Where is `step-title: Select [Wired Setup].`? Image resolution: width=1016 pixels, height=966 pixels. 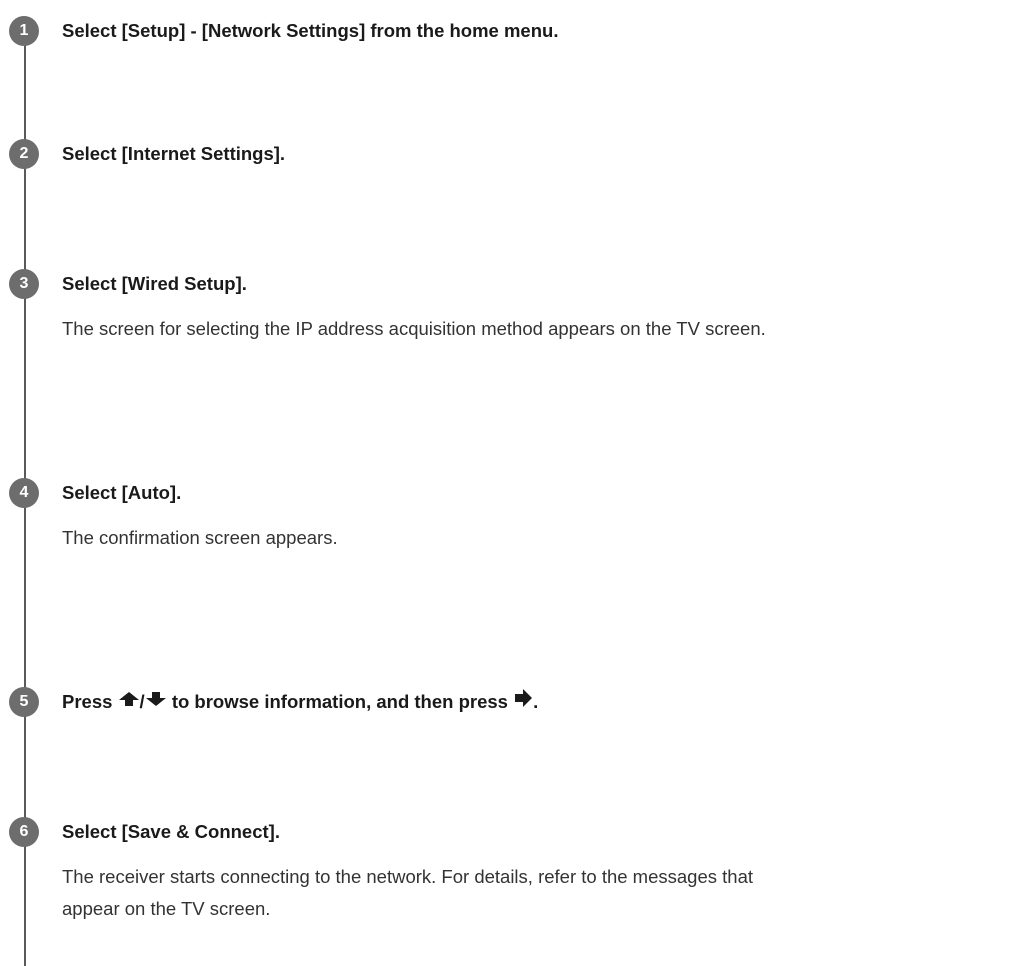
step-title: Select [Wired Setup]. is located at coordinates (154, 283).